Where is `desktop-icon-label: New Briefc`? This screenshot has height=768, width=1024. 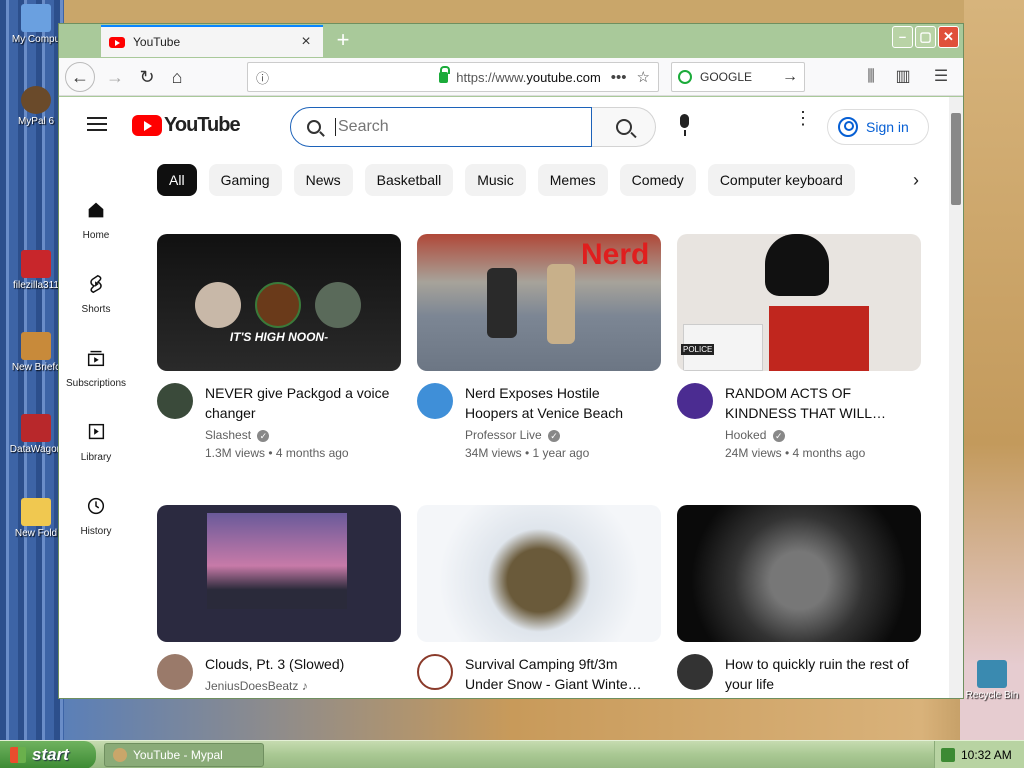 desktop-icon-label: New Briefc is located at coordinates (36, 367).